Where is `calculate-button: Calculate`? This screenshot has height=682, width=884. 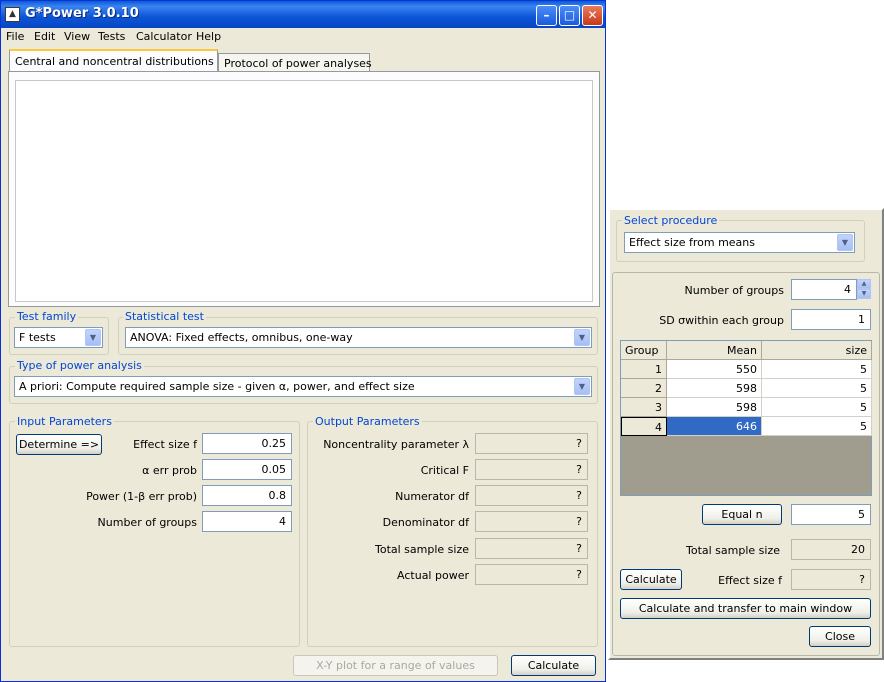
calculate-button: Calculate is located at coordinates (553, 665).